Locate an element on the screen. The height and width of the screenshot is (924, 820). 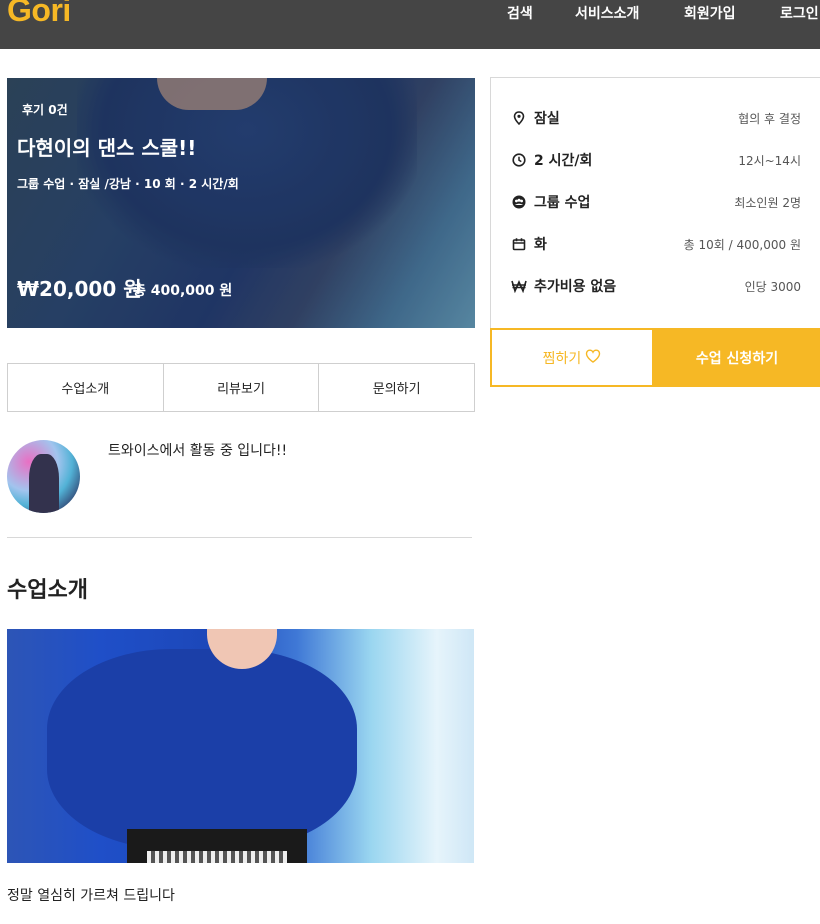
info-label: 추가비용 없음 is located at coordinates (575, 287).